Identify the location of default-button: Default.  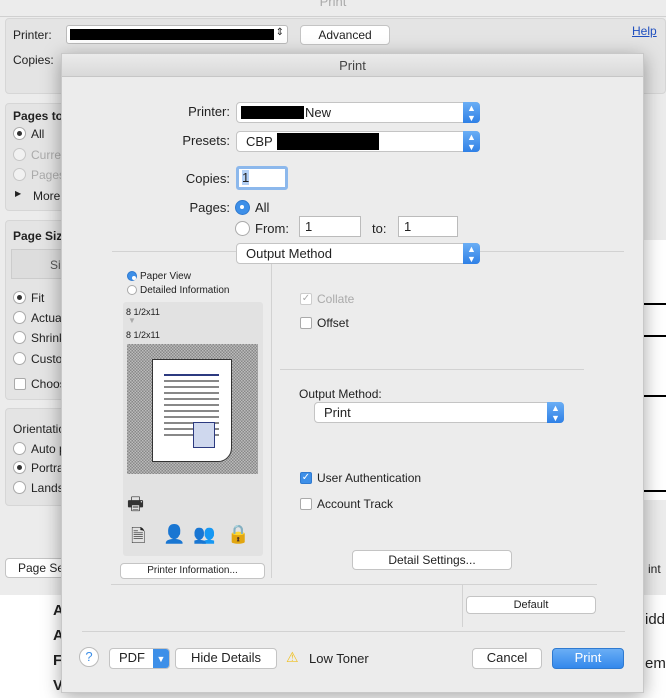
(531, 605).